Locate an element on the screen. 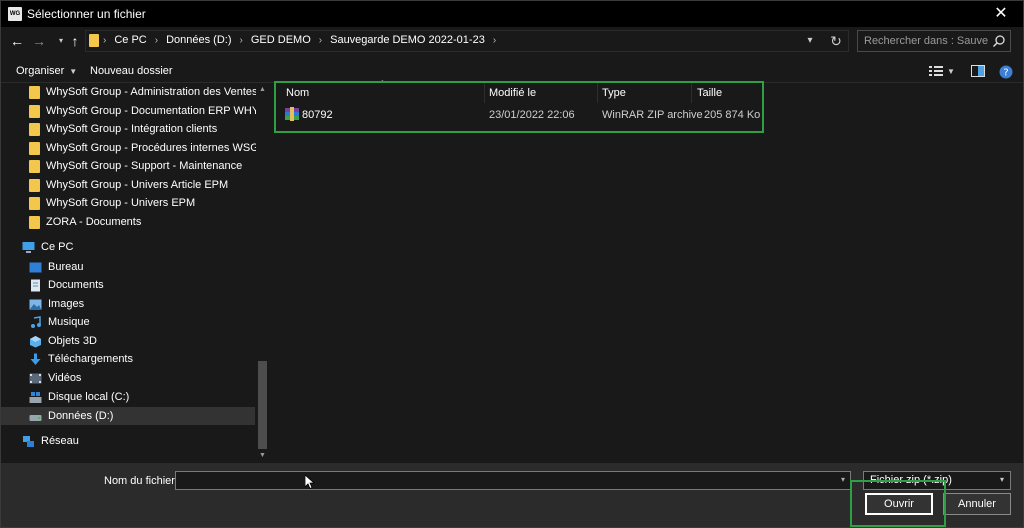 The image size is (1024, 528). organize-label: Organiser is located at coordinates (40, 71).